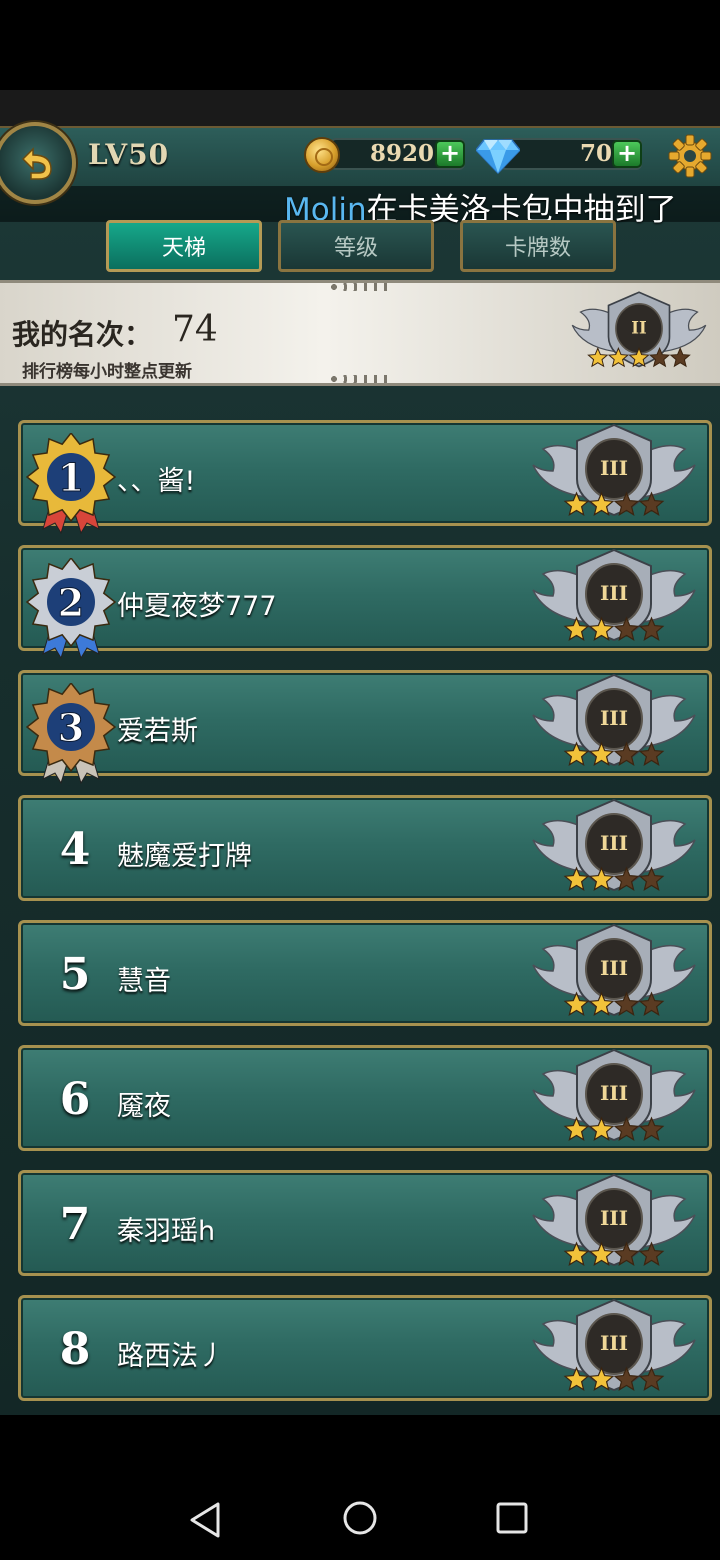 This screenshot has width=720, height=1560. What do you see at coordinates (129, 154) in the screenshot?
I see `player-level: LV50` at bounding box center [129, 154].